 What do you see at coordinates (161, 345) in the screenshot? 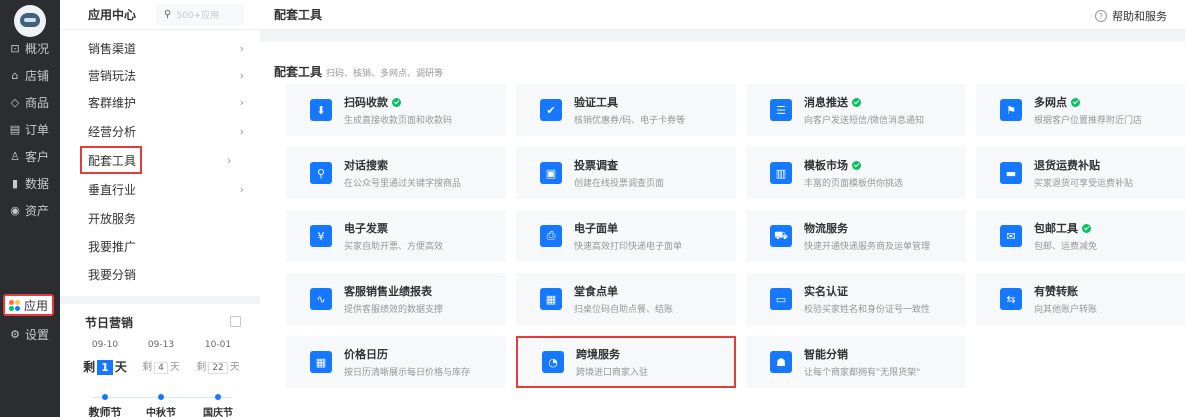
I see `festival-date: 09-13` at bounding box center [161, 345].